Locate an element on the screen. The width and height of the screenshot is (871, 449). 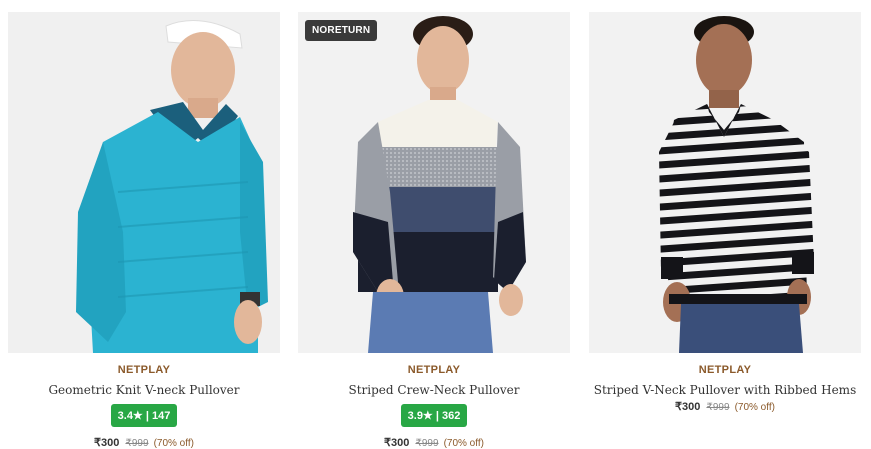
rating-badge: 3.9★ | 362 is located at coordinates (434, 415).